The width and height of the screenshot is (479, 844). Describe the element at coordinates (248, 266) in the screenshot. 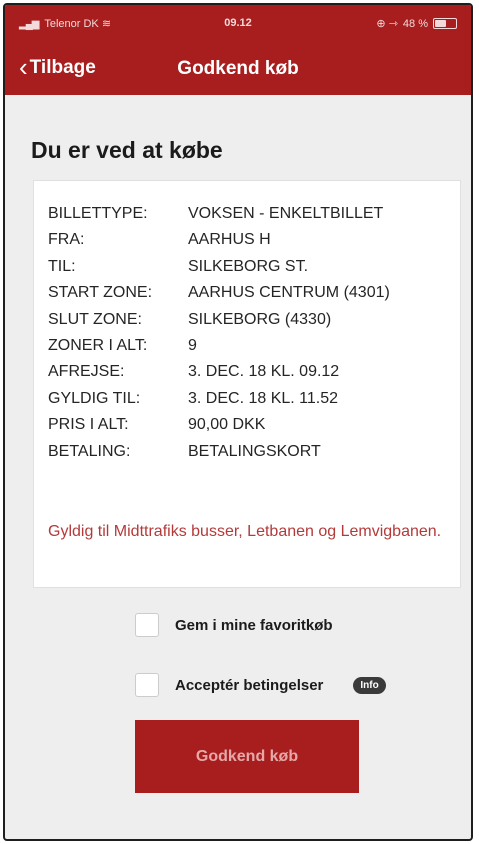

I see `detail-value: SILKEBORG ST.` at that location.